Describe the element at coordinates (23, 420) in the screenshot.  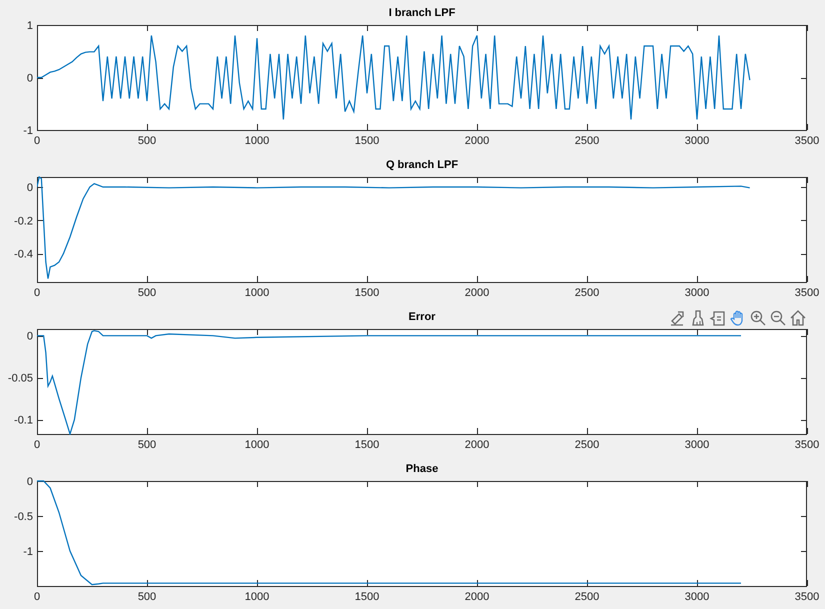
I see `tick-label: -0.1` at that location.